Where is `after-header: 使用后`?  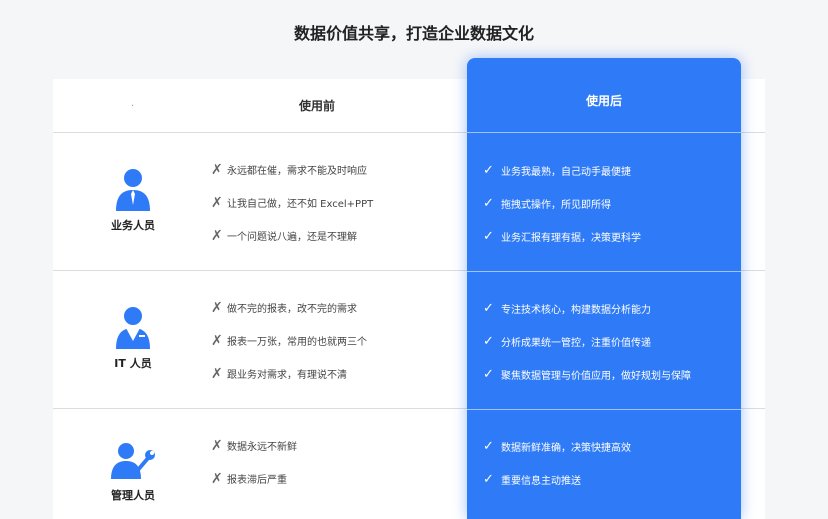 after-header: 使用后 is located at coordinates (604, 95).